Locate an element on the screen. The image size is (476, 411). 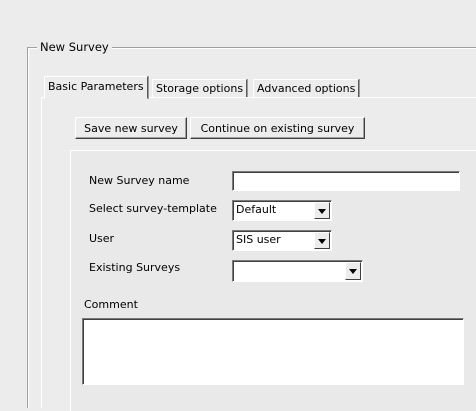
survey-template-select: Default is located at coordinates (282, 210).